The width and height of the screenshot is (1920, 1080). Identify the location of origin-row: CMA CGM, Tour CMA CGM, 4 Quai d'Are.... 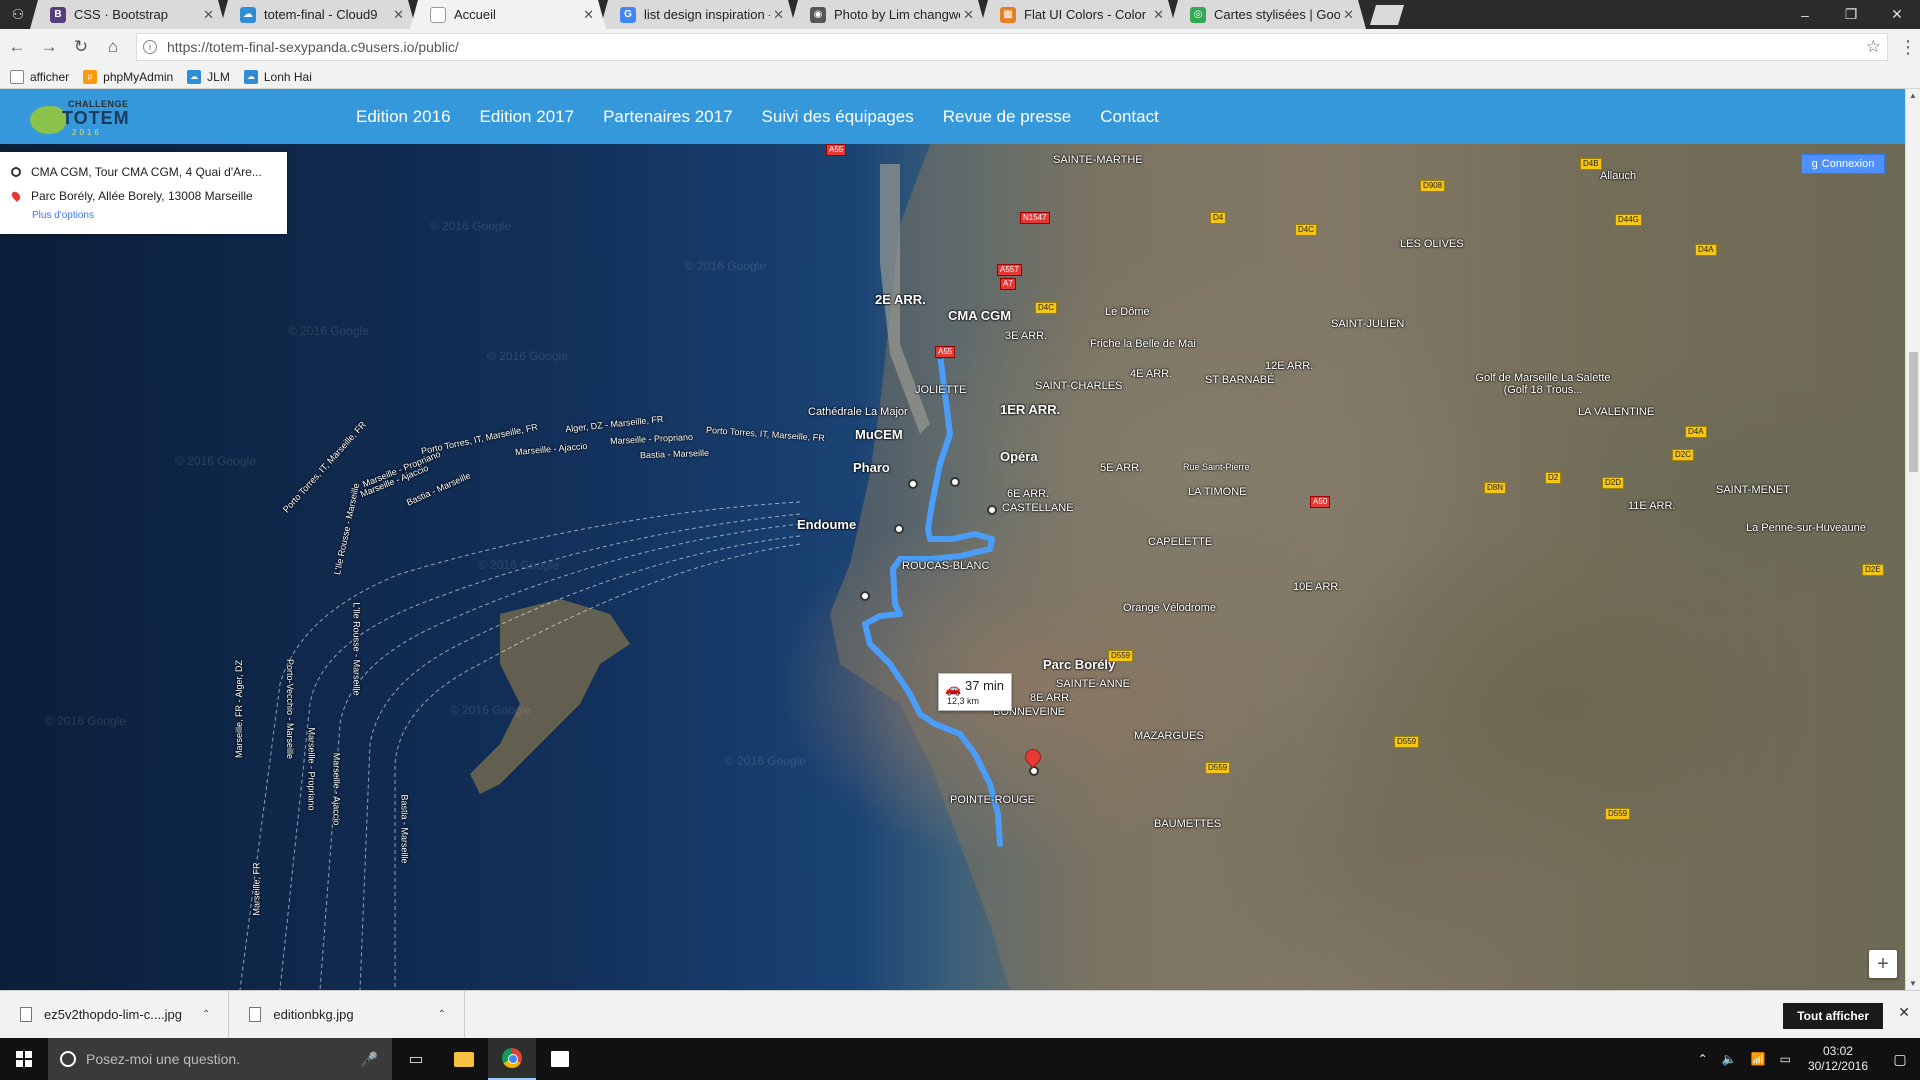
(143, 172).